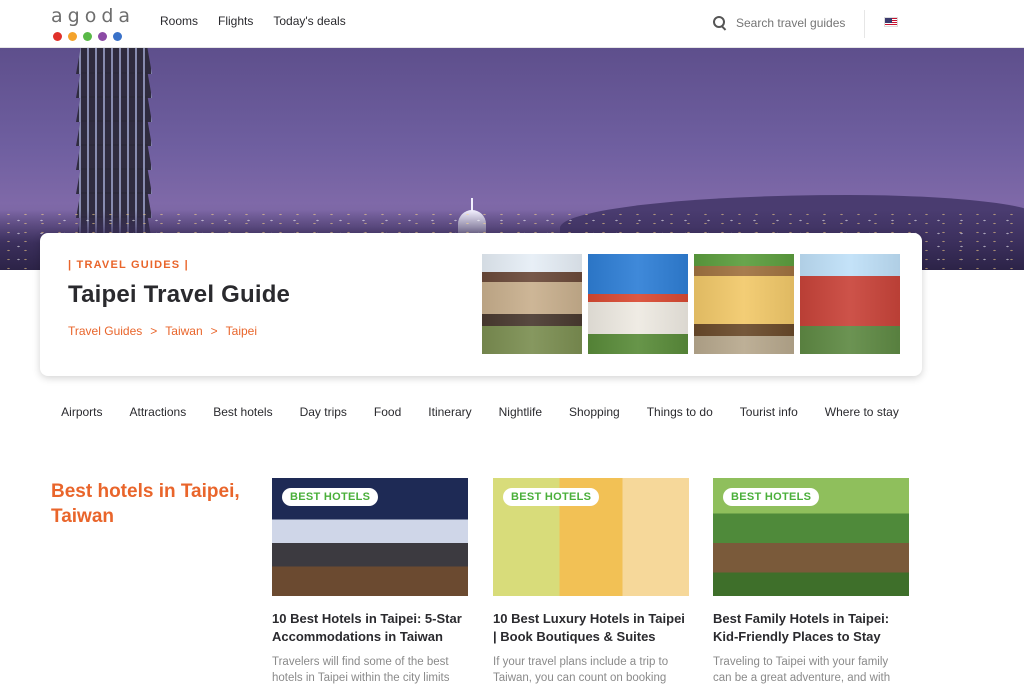  I want to click on breadcrumb: Travel Guides > Taiwan > Taipei, so click(162, 331).